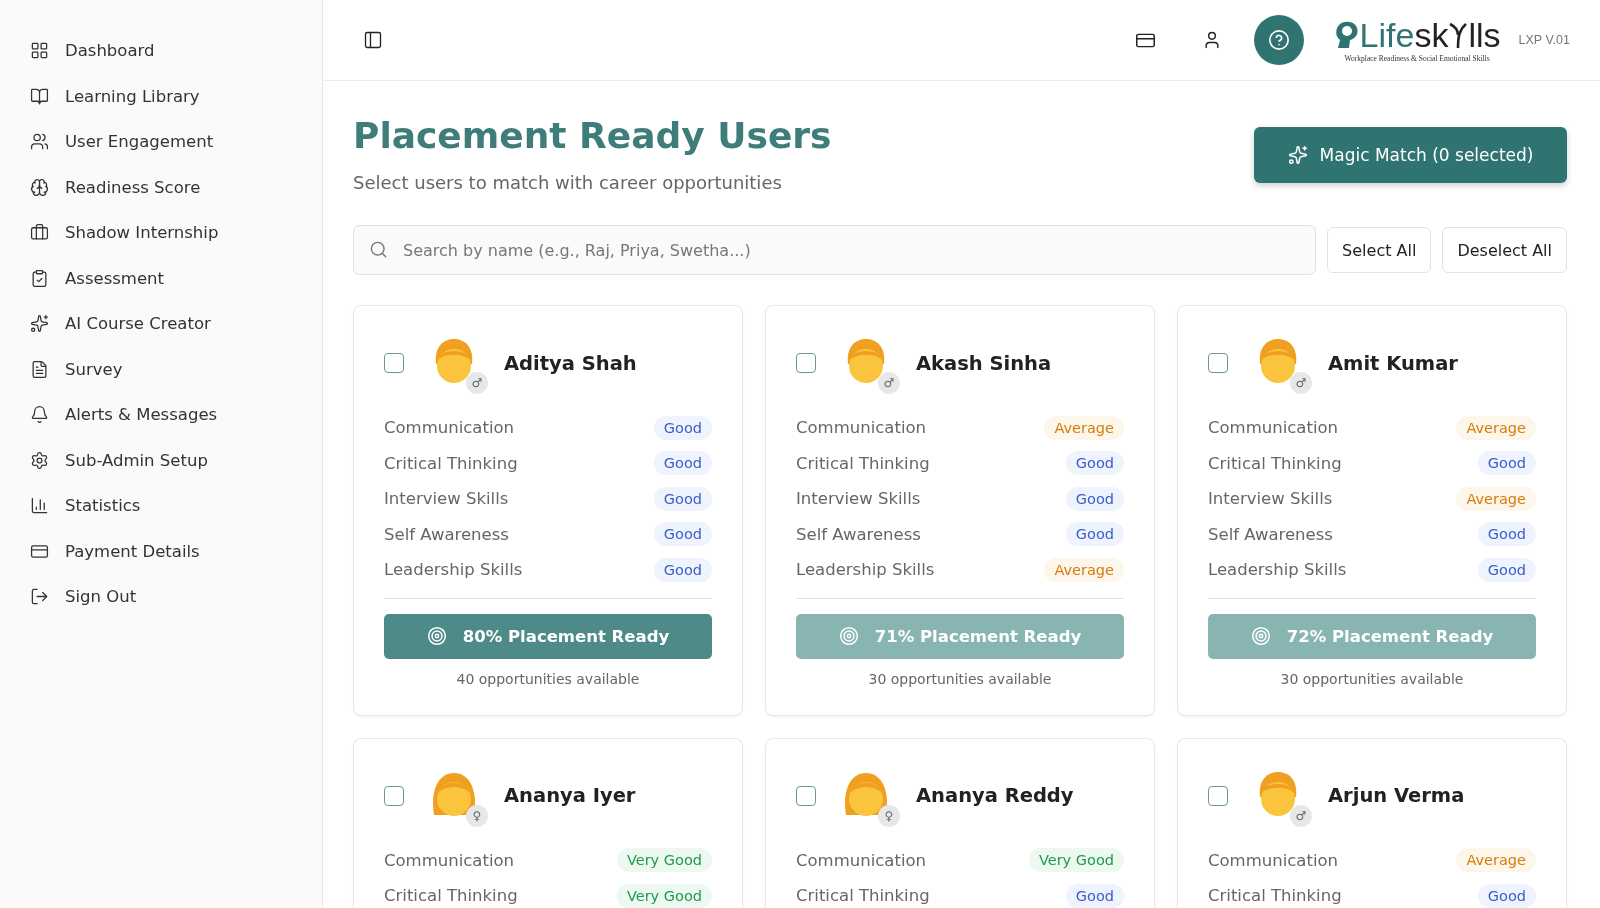 The image size is (1600, 908). What do you see at coordinates (1410, 155) in the screenshot?
I see `magic-match-button: Magic Match (0 selected)` at bounding box center [1410, 155].